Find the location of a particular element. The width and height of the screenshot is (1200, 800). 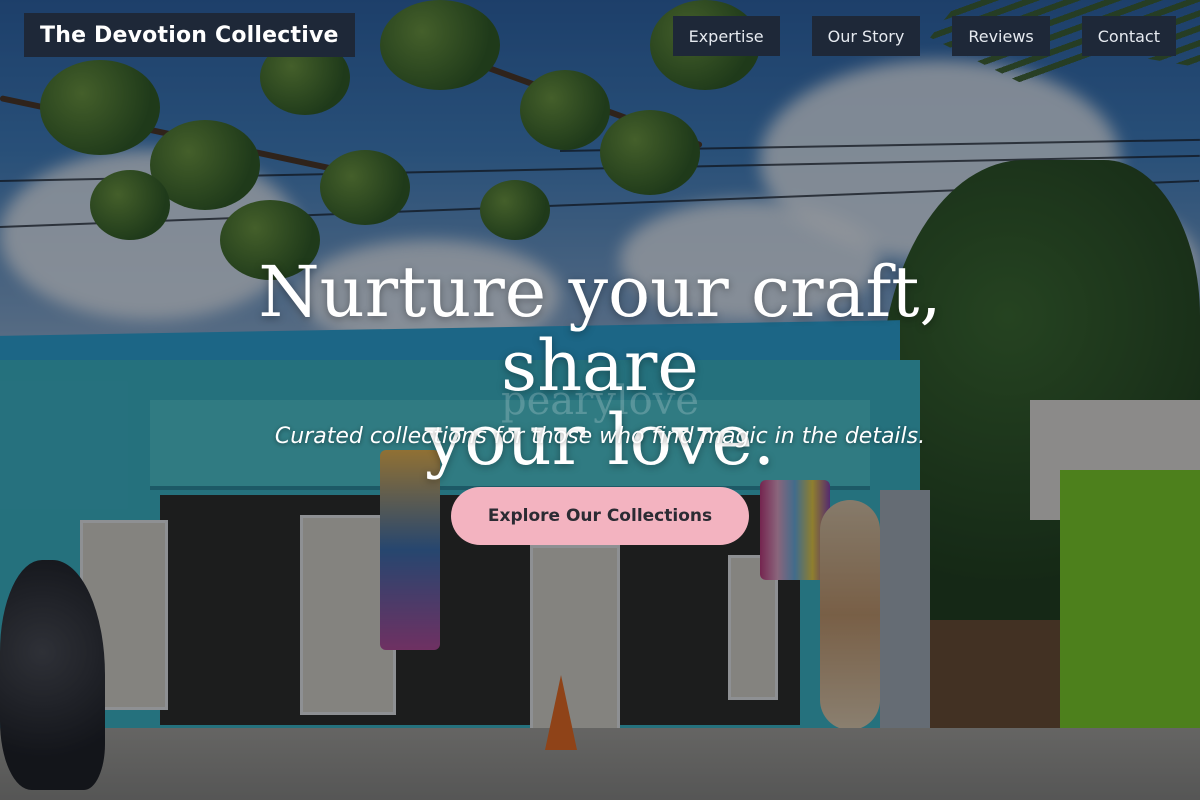

ghost-watermark-text: pearylove is located at coordinates (600, 401).